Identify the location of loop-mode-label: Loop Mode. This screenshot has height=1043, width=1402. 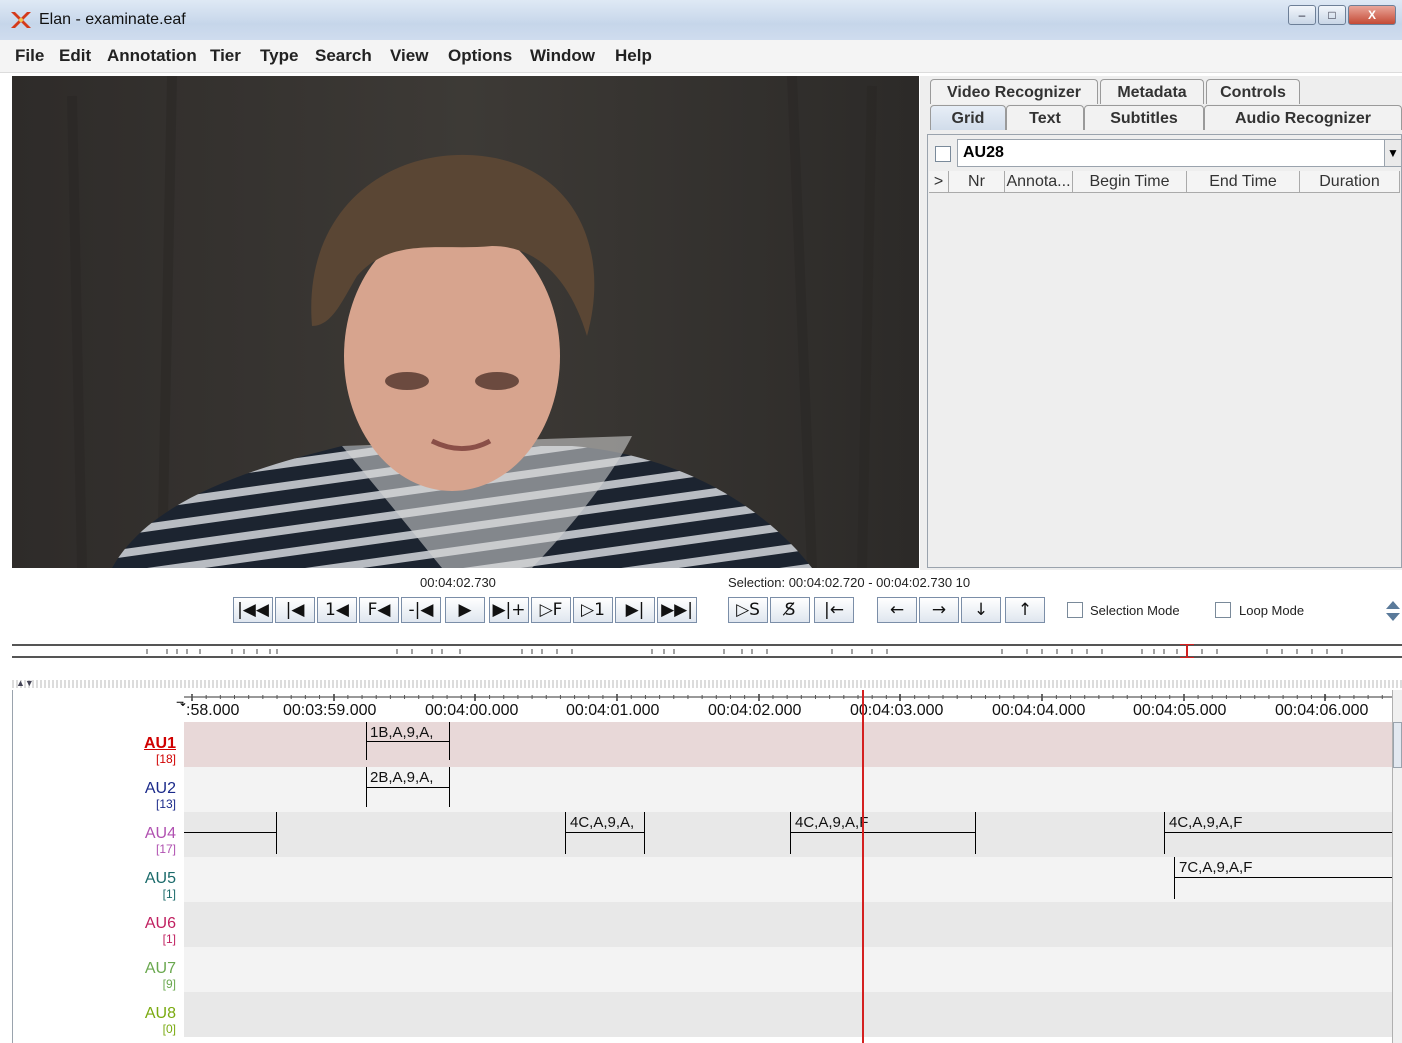
(1272, 610).